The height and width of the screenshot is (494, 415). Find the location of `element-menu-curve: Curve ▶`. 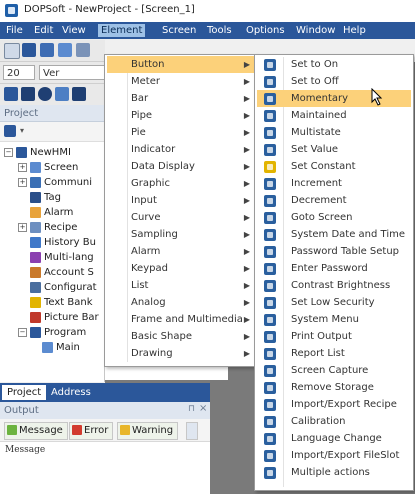

element-menu-curve: Curve ▶ is located at coordinates (180, 217).